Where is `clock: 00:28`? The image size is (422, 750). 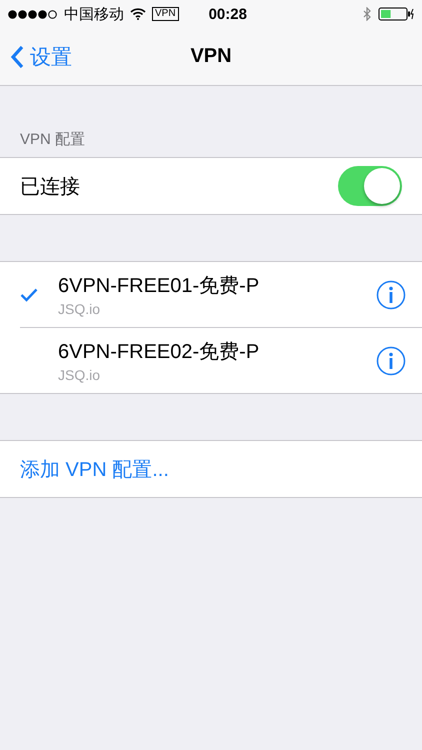 clock: 00:28 is located at coordinates (227, 14).